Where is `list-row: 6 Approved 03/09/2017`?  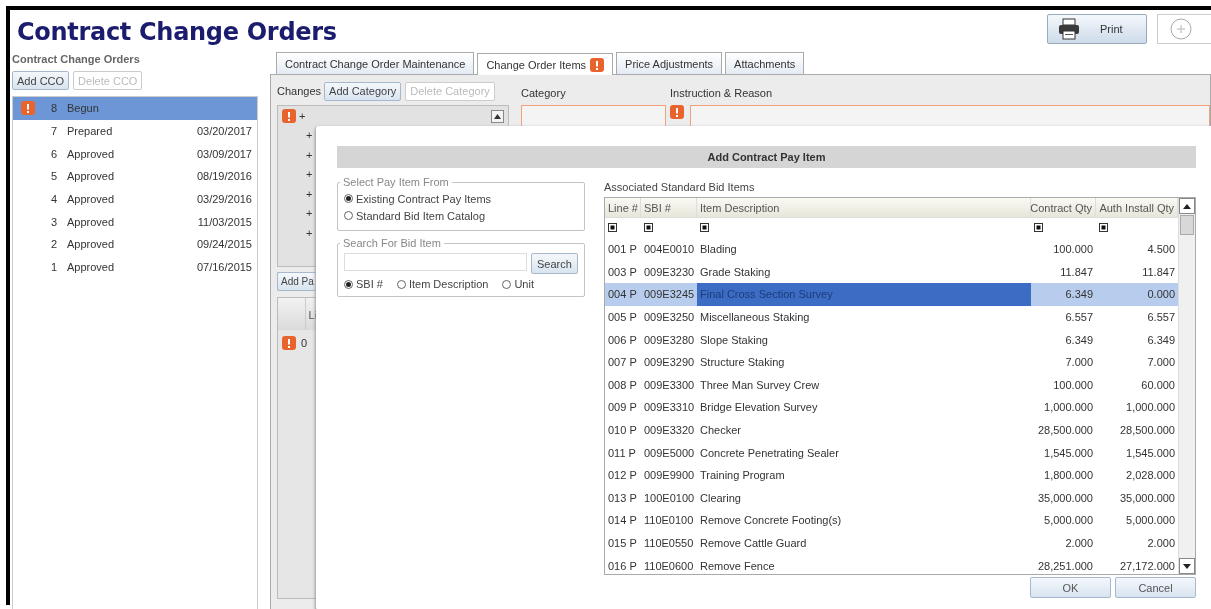 list-row: 6 Approved 03/09/2017 is located at coordinates (135, 154).